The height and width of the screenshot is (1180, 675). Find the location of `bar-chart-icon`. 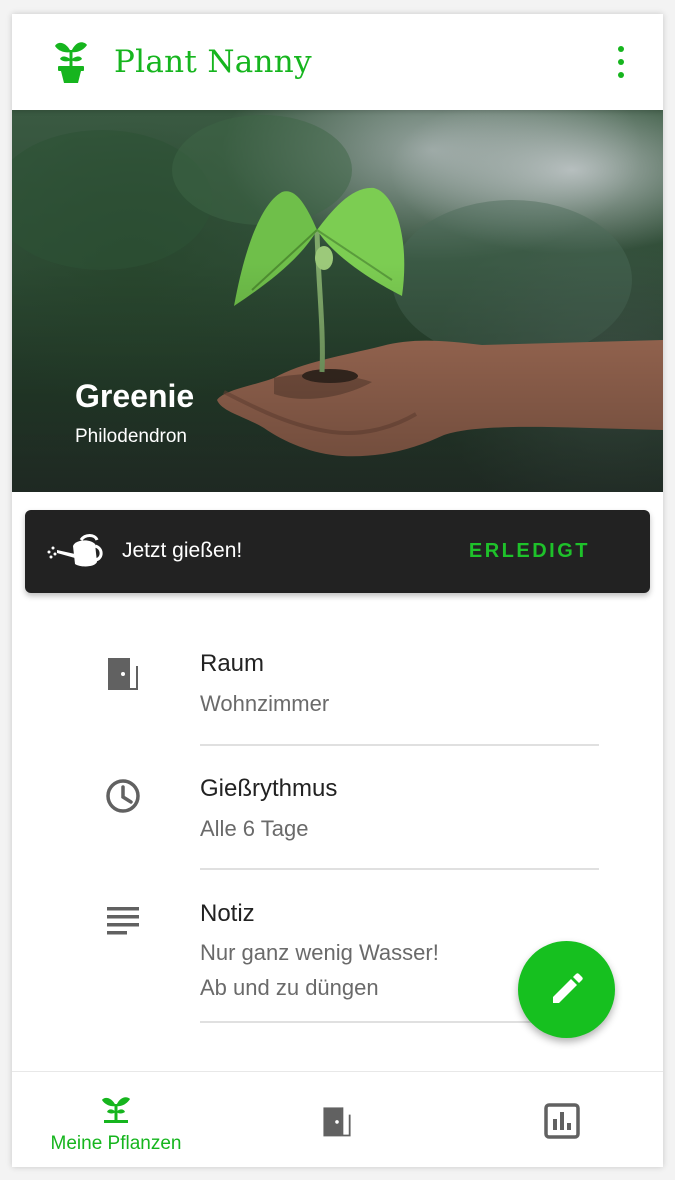

bar-chart-icon is located at coordinates (562, 1121).